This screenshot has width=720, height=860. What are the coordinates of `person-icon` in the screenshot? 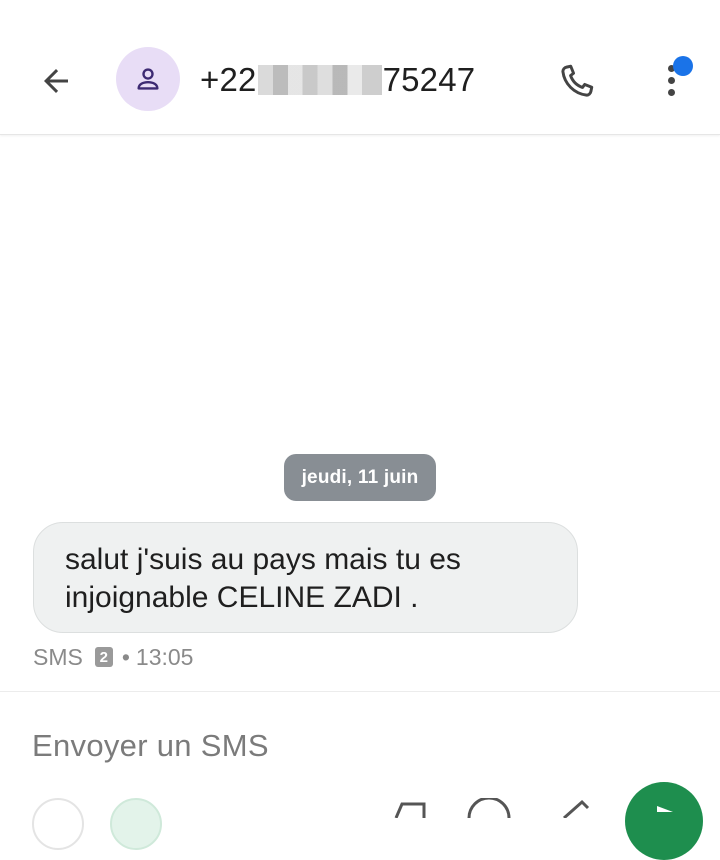 It's located at (148, 79).